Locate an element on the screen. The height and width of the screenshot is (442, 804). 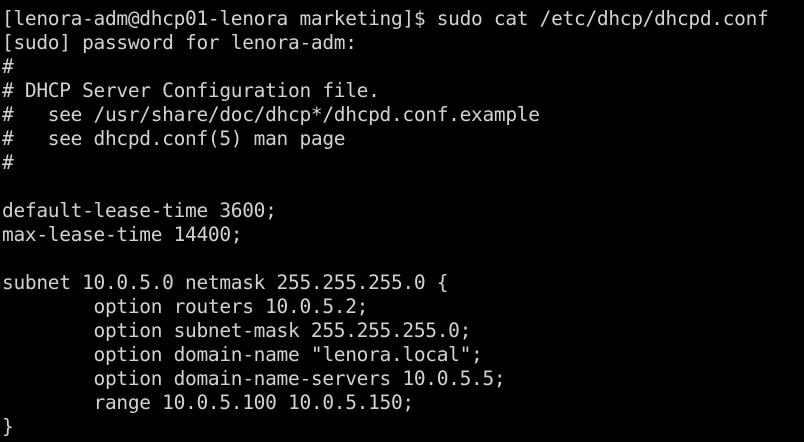
subnet-option-line: option routers 10.0.5.2; is located at coordinates (185, 306).